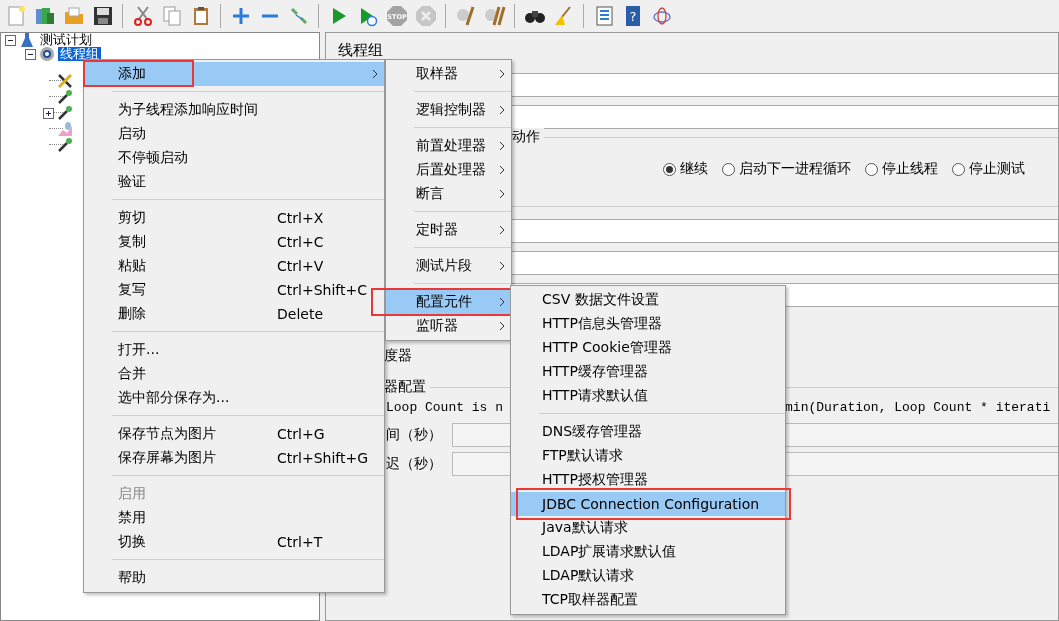 This screenshot has width=1059, height=621. What do you see at coordinates (414, 435) in the screenshot?
I see `field-label: 间（秒）` at bounding box center [414, 435].